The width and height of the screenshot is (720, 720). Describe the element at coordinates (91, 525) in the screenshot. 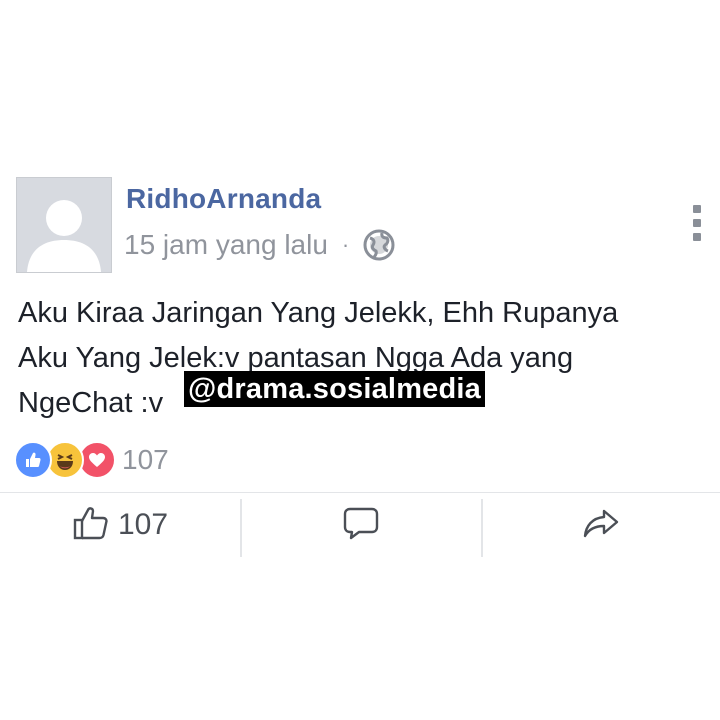

I see `thumbs-up-icon` at that location.